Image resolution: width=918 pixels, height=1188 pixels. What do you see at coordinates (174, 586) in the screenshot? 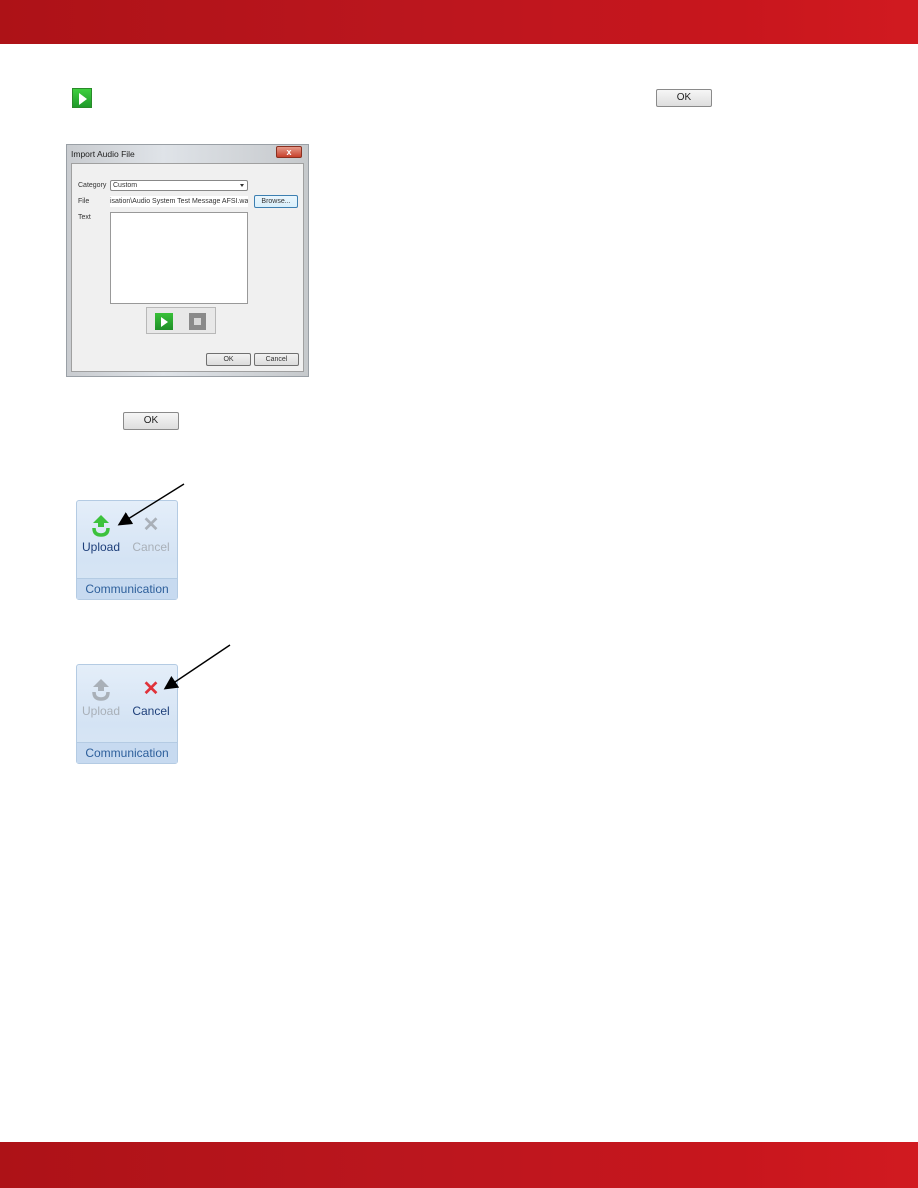
I see `annotation-arrows` at bounding box center [174, 586].